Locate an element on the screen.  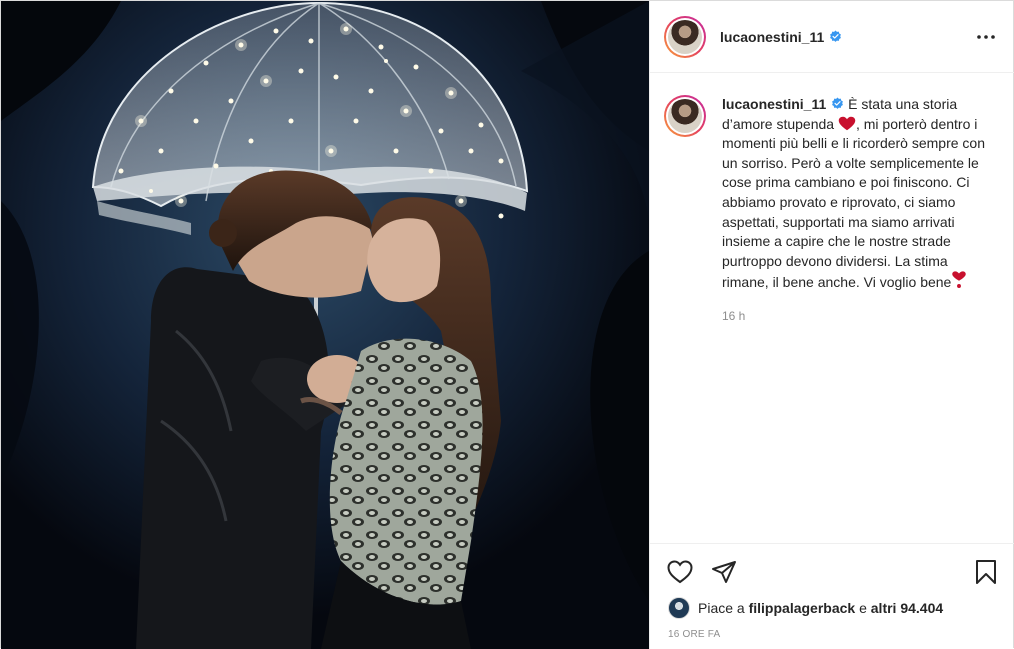
caption-username: lucaonestini_11 is located at coordinates (774, 104).